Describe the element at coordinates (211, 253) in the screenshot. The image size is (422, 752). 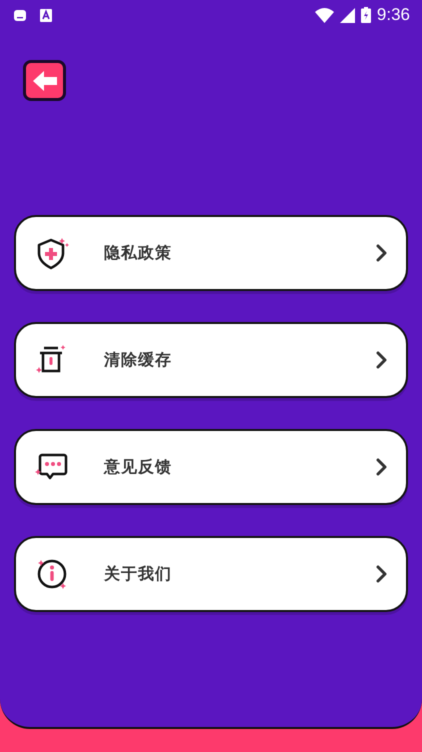
I see `settings-menu-item: 隐私政策` at that location.